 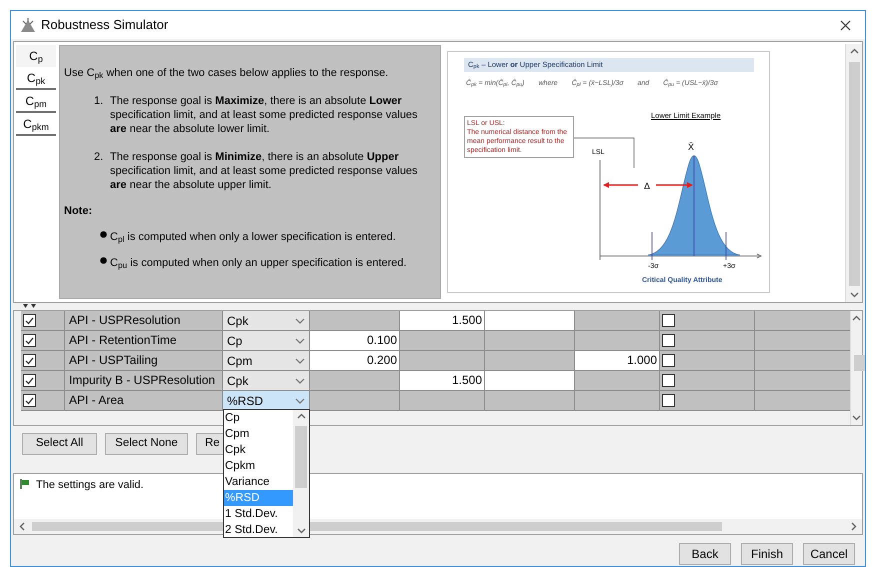 I want to click on note-text: C$_{pu}$ is computed when only an upper specification is entered., so click(x=258, y=263).